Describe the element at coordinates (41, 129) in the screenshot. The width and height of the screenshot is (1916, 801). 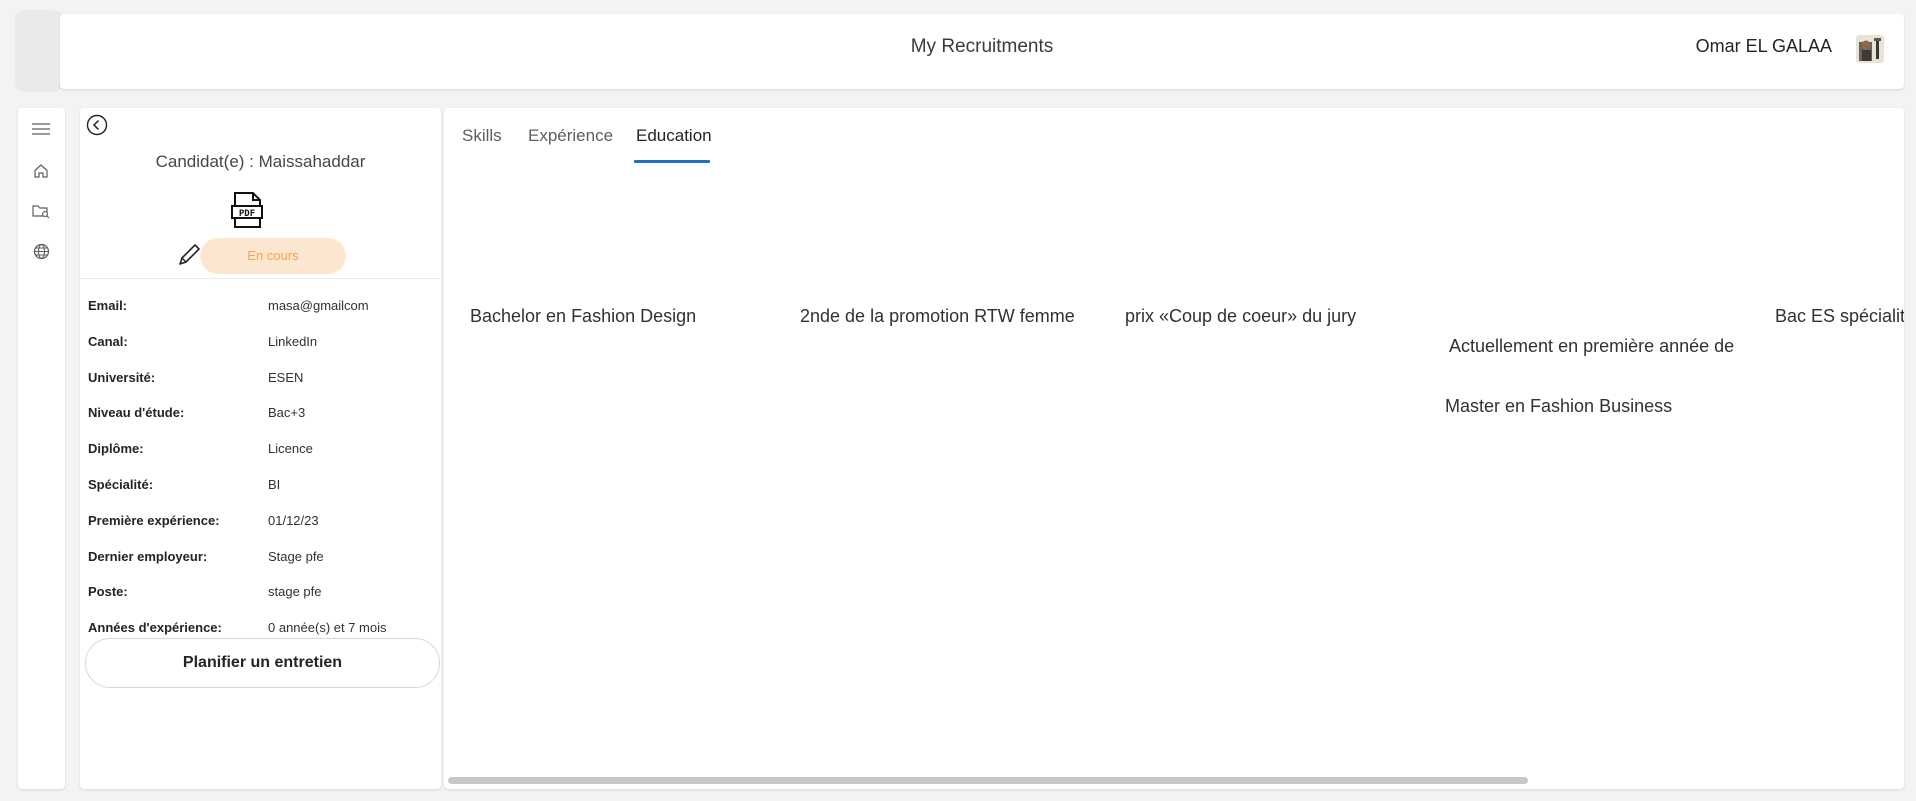
I see `menu-icon` at that location.